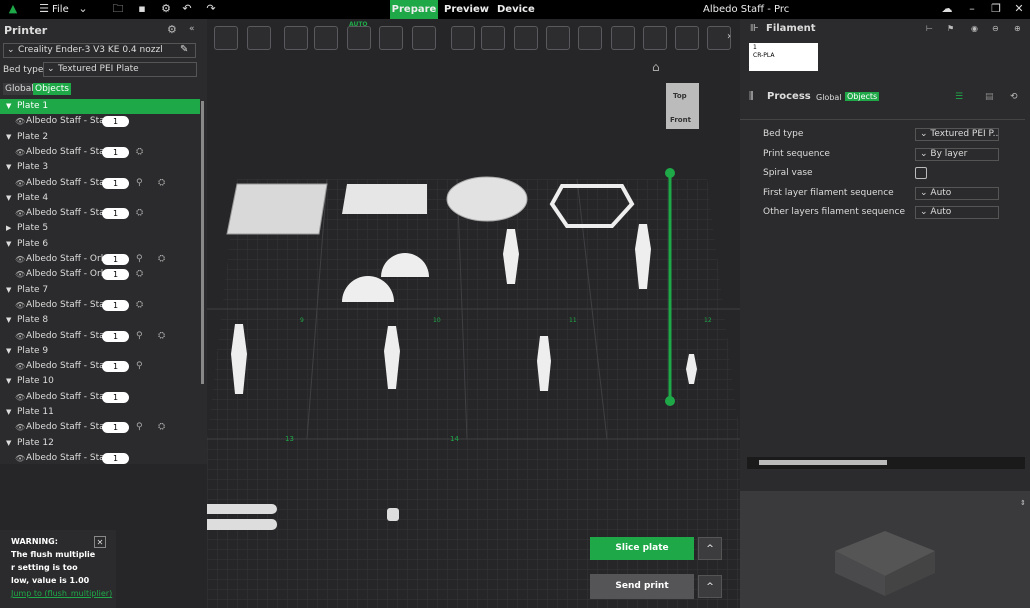 The width and height of the screenshot is (1030, 608). Describe the element at coordinates (19, 89) in the screenshot. I see `tab-global: Global` at that location.